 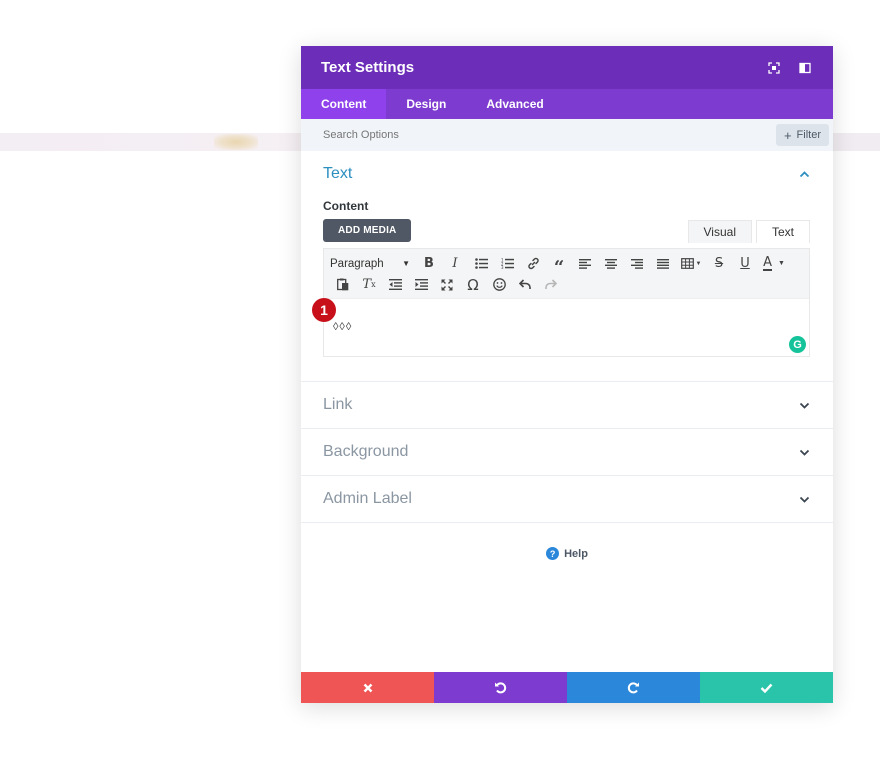 What do you see at coordinates (797, 344) in the screenshot?
I see `grammarly-icon: G` at bounding box center [797, 344].